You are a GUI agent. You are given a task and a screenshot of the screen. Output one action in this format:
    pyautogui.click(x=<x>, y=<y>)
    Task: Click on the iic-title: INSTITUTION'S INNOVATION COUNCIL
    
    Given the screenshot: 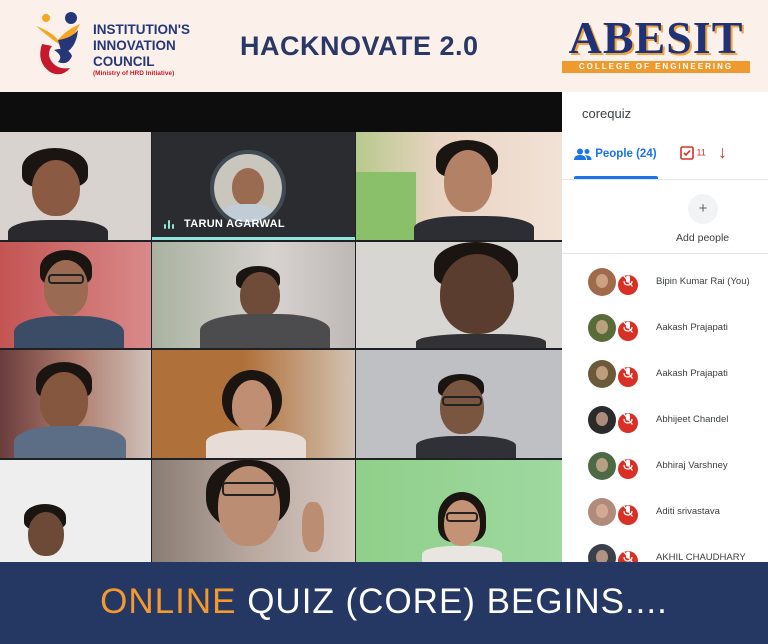 What is the action you would take?
    pyautogui.click(x=141, y=46)
    